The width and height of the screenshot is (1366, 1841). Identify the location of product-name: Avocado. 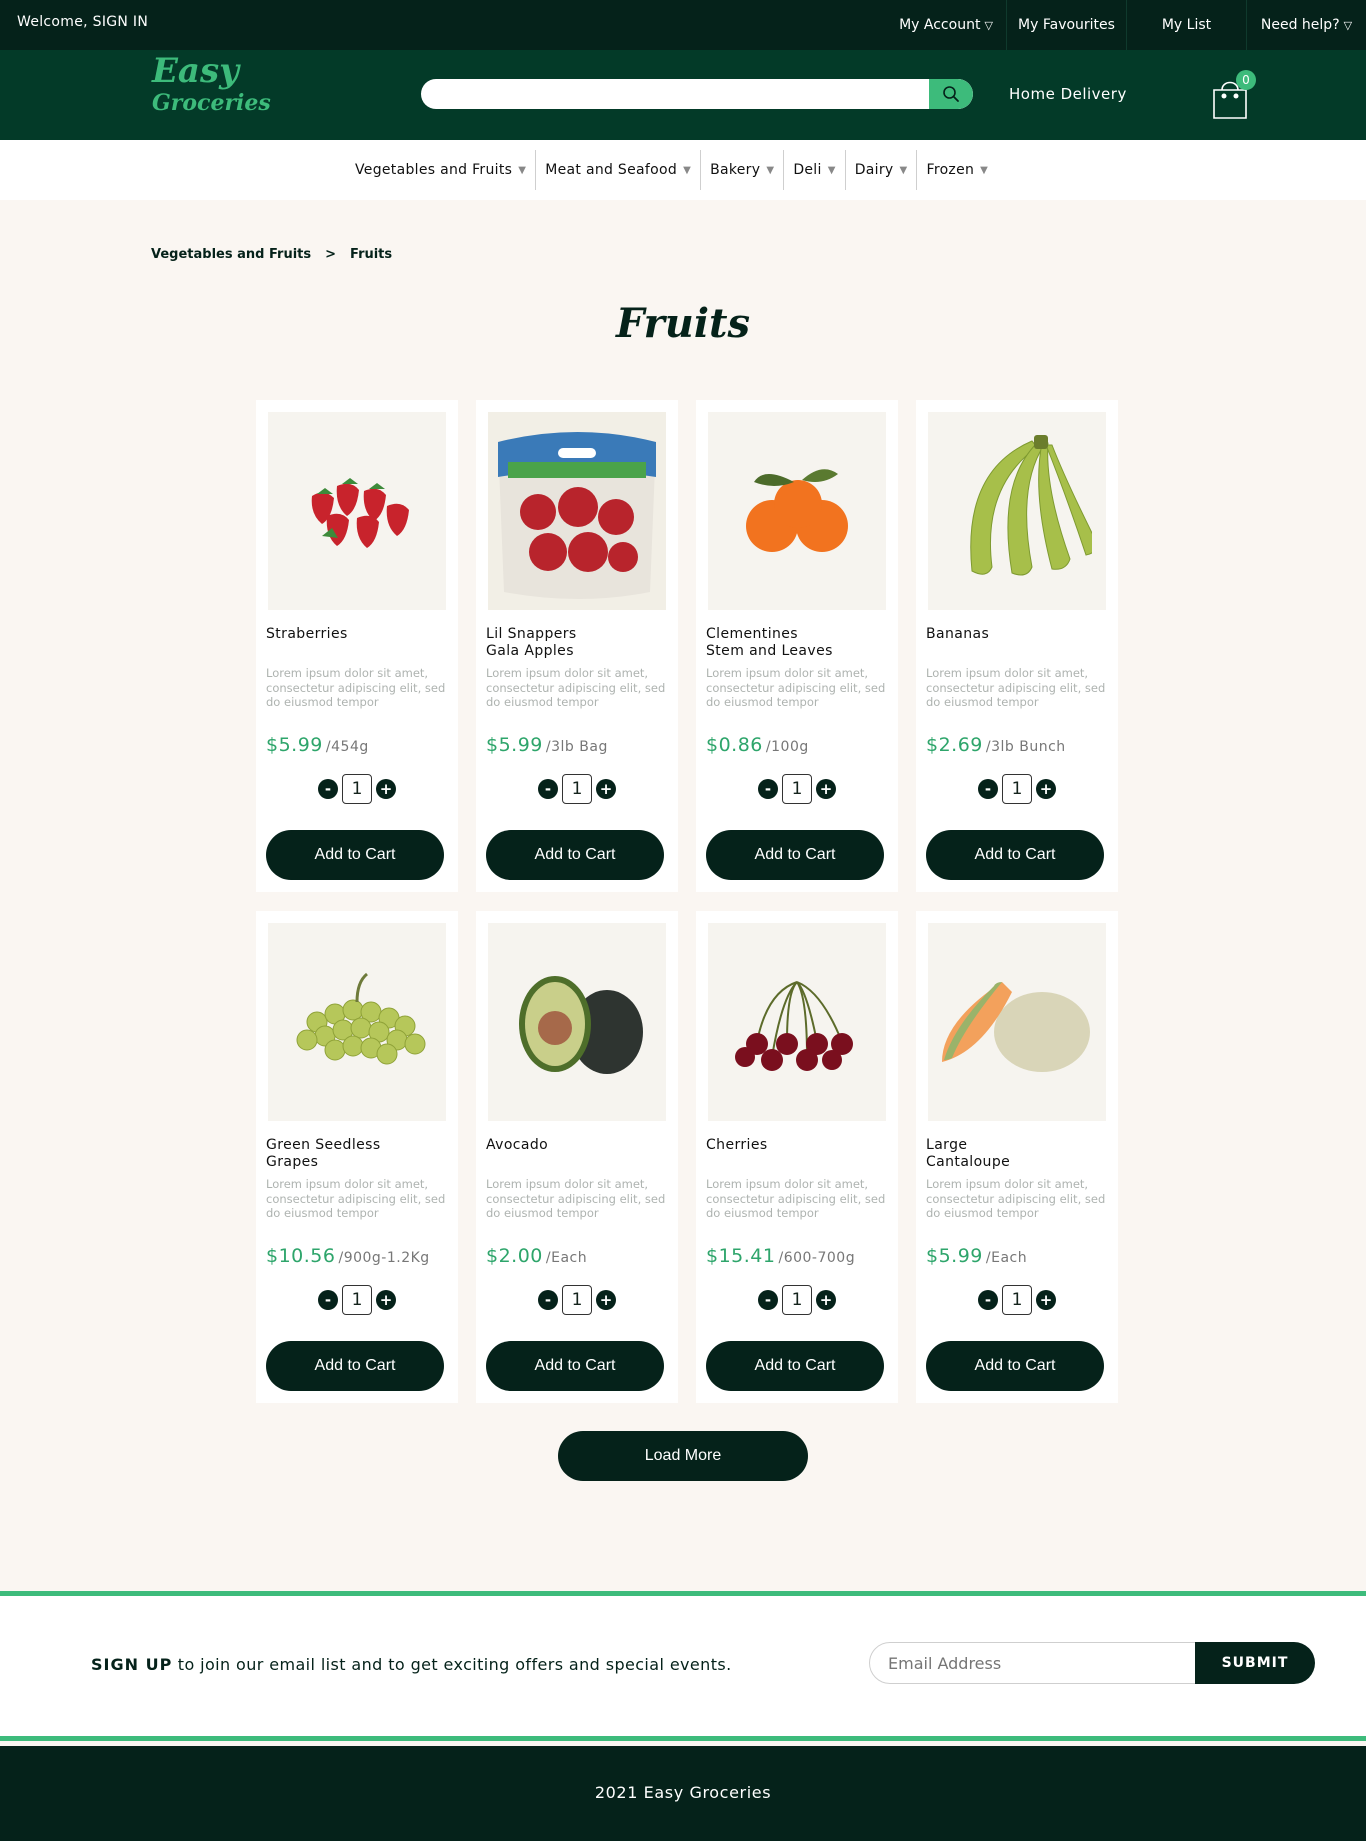
(576, 1145).